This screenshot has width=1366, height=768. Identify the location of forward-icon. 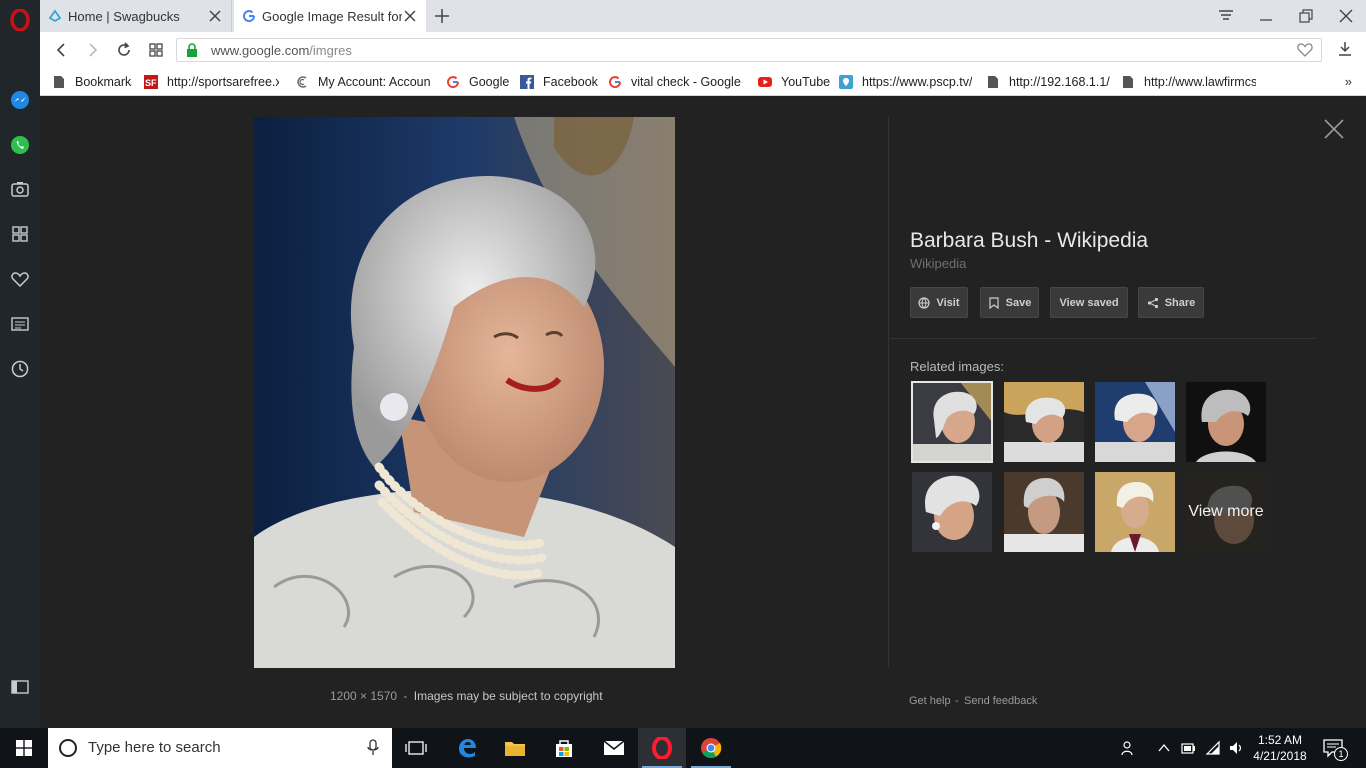
(92, 50).